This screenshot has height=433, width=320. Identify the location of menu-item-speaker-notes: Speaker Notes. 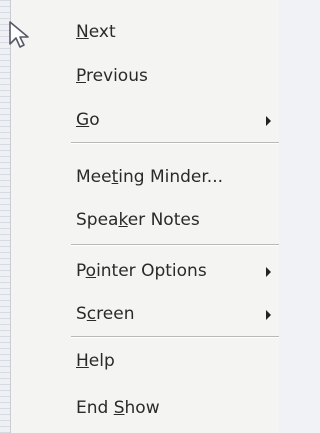
(145, 220).